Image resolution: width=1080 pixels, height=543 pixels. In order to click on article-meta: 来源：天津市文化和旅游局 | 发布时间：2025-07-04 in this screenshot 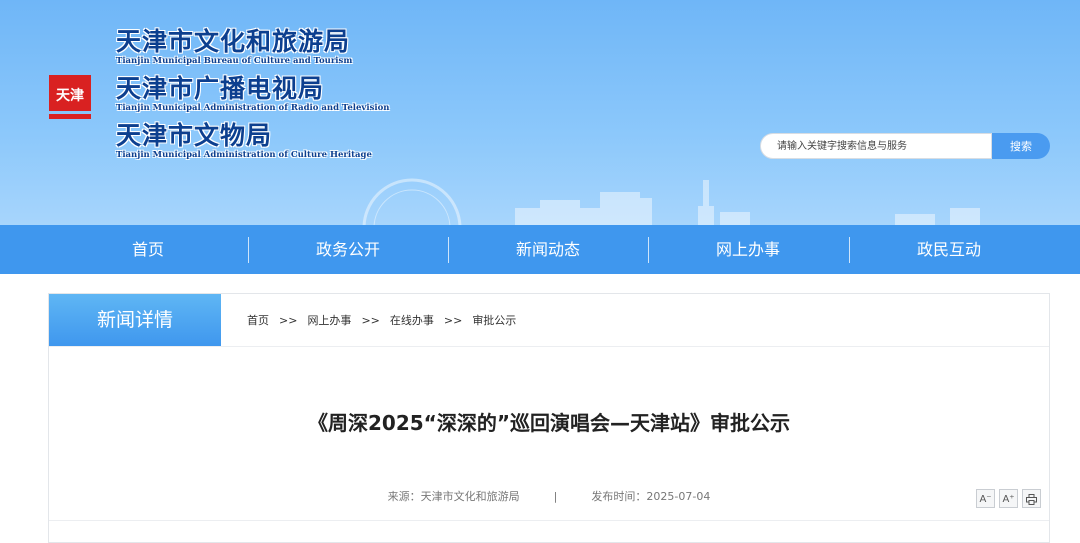, I will do `click(549, 496)`.